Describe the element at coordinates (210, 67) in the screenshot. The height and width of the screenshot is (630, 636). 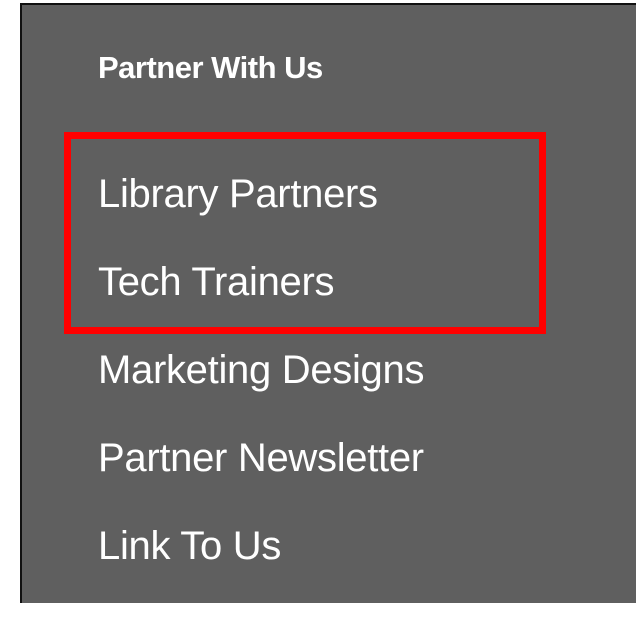
I see `menu-heading: Partner With Us` at that location.